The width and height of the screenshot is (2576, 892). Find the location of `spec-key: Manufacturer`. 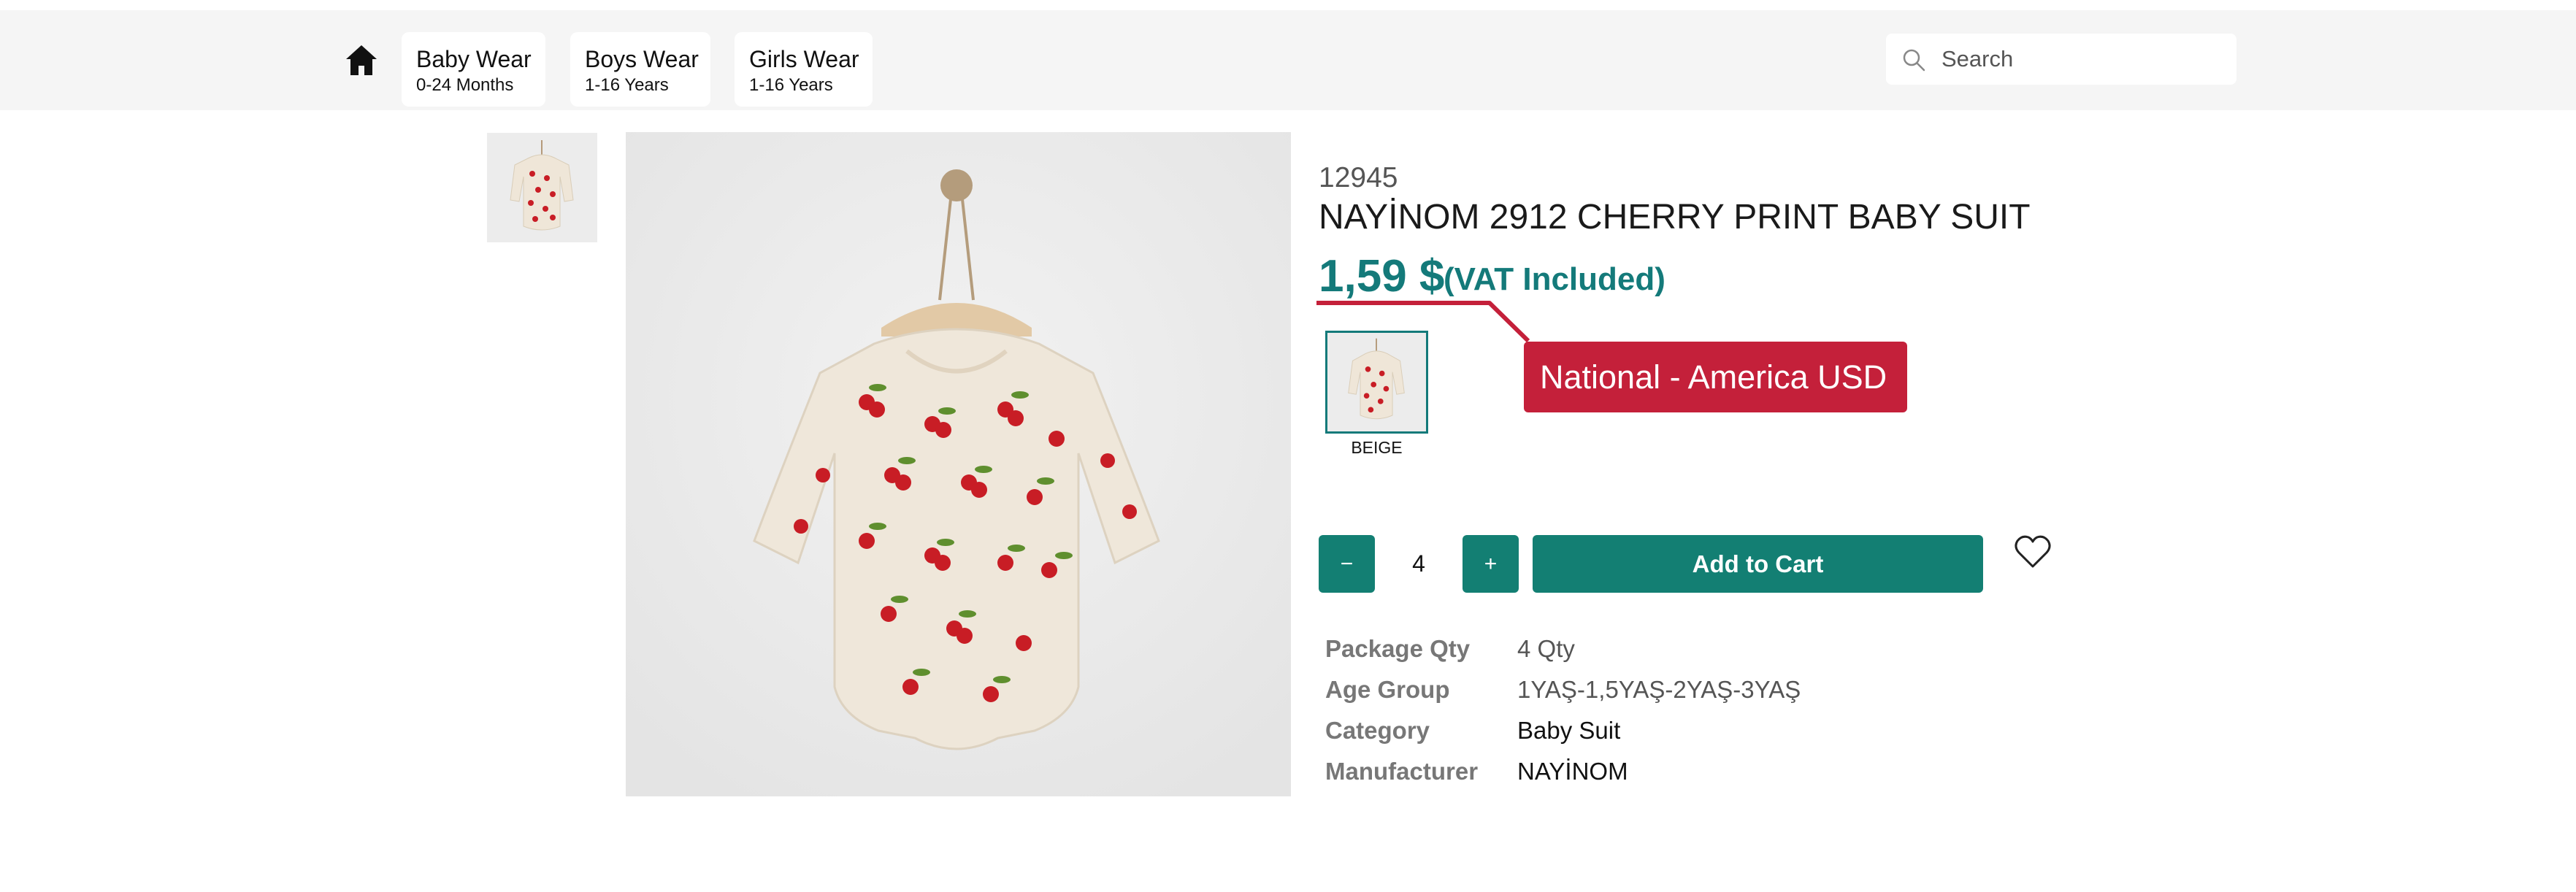

spec-key: Manufacturer is located at coordinates (1402, 772).